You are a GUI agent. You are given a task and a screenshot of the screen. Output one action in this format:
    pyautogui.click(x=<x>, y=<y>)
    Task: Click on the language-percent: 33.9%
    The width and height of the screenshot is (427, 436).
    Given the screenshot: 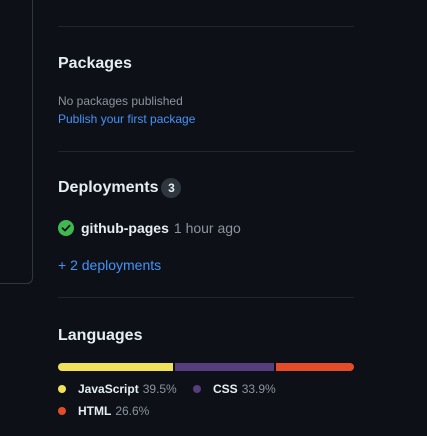 What is the action you would take?
    pyautogui.click(x=258, y=389)
    